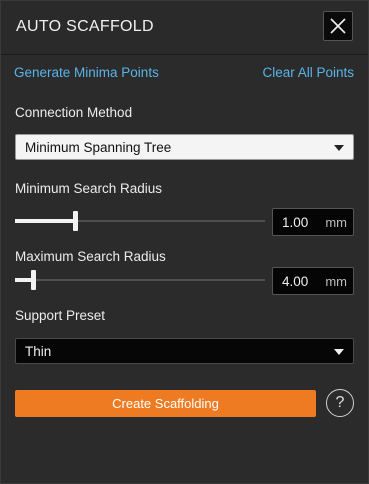 This screenshot has height=484, width=369. Describe the element at coordinates (295, 281) in the screenshot. I see `maximum-search-radius-value: 4.00` at that location.